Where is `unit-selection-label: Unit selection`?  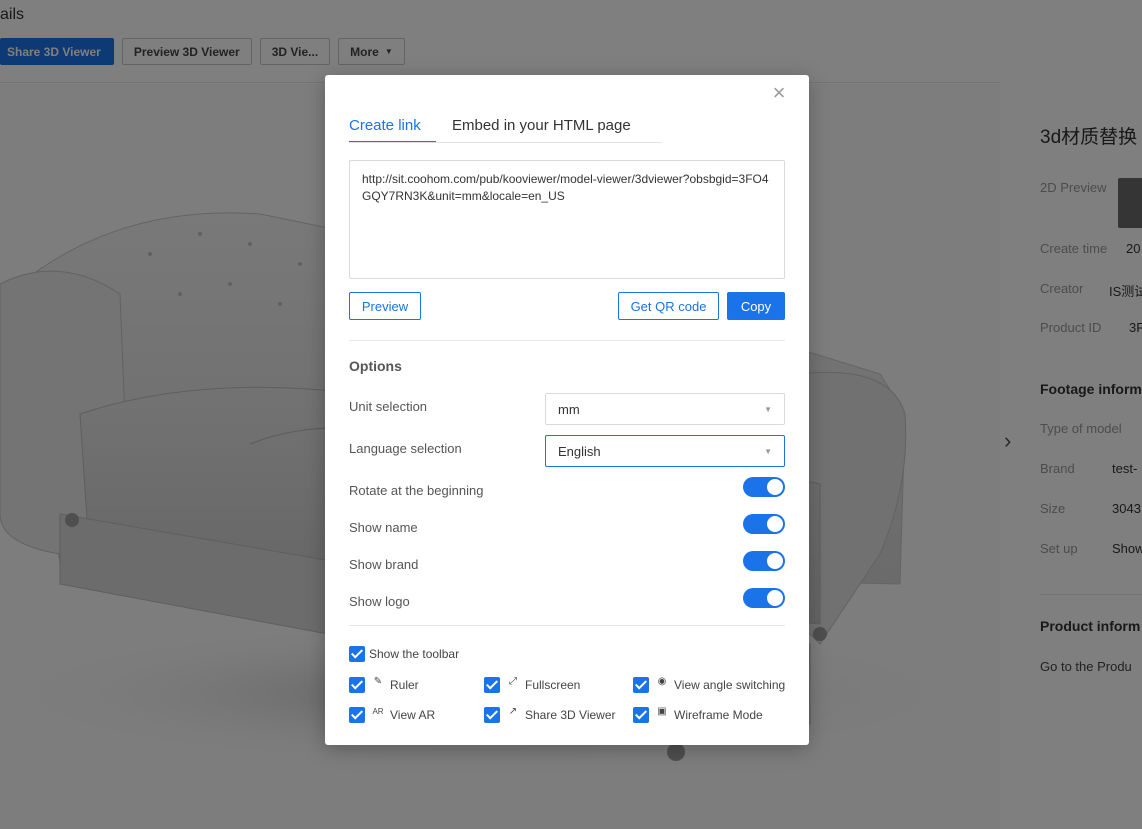
unit-selection-label: Unit selection is located at coordinates (388, 406).